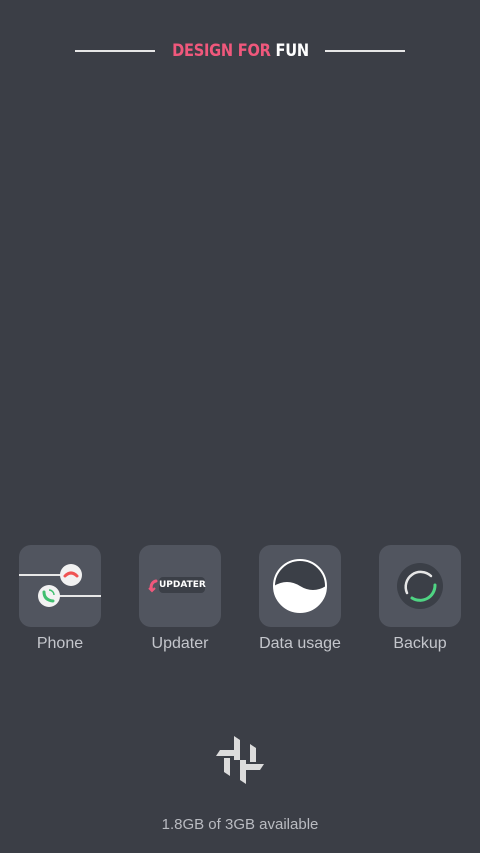 This screenshot has width=480, height=853. Describe the element at coordinates (180, 643) in the screenshot. I see `app-label-updater: Updater` at that location.